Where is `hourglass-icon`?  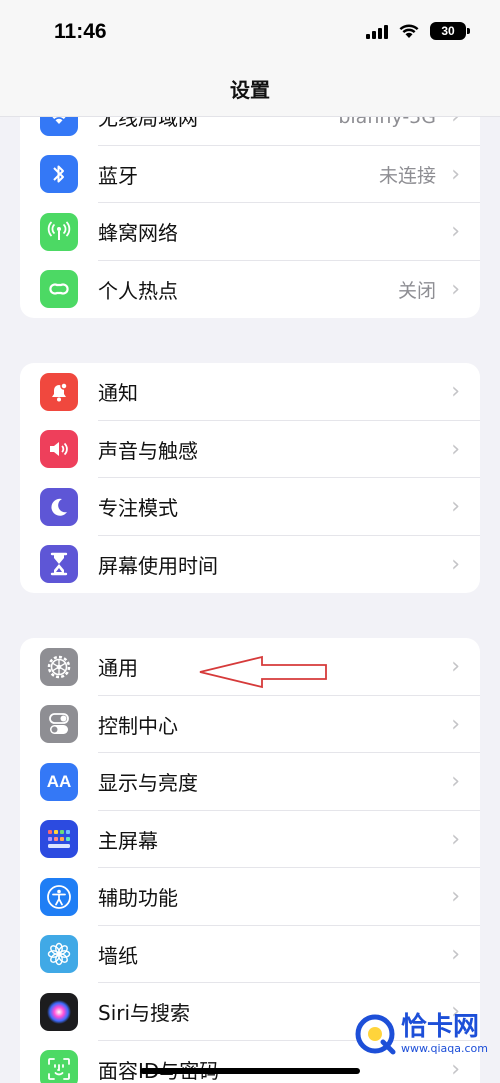
hourglass-icon is located at coordinates (59, 564).